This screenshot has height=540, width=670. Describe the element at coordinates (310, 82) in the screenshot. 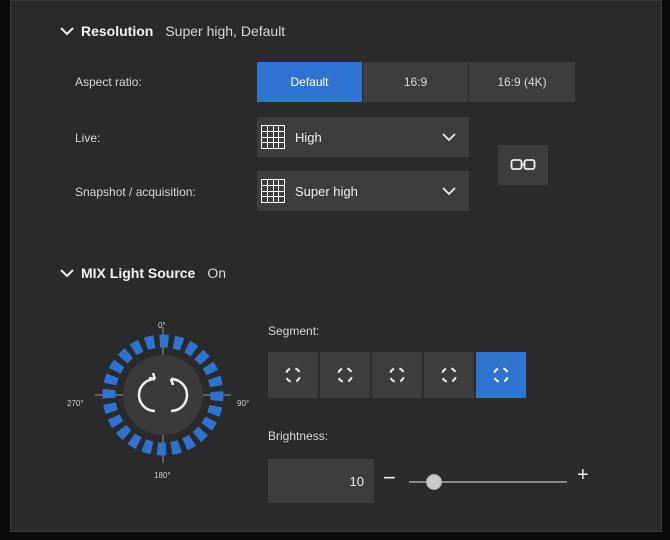

I see `aspect-option-default: Default` at that location.